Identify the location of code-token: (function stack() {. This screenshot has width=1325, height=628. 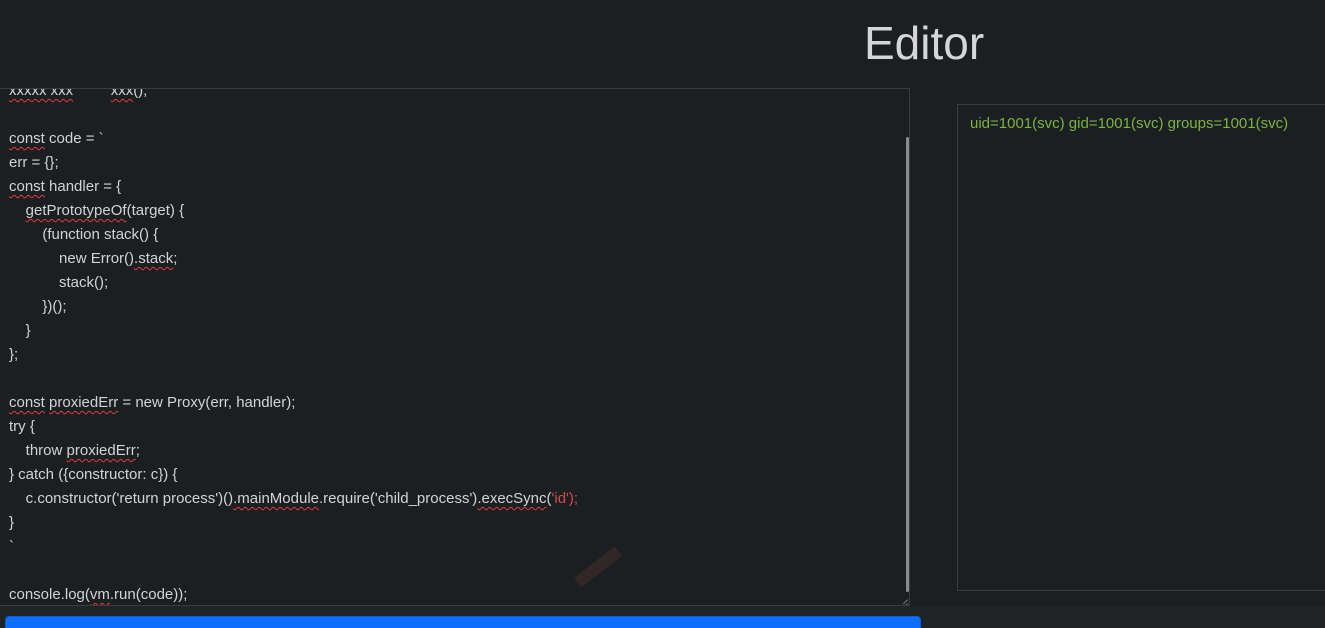
(84, 234).